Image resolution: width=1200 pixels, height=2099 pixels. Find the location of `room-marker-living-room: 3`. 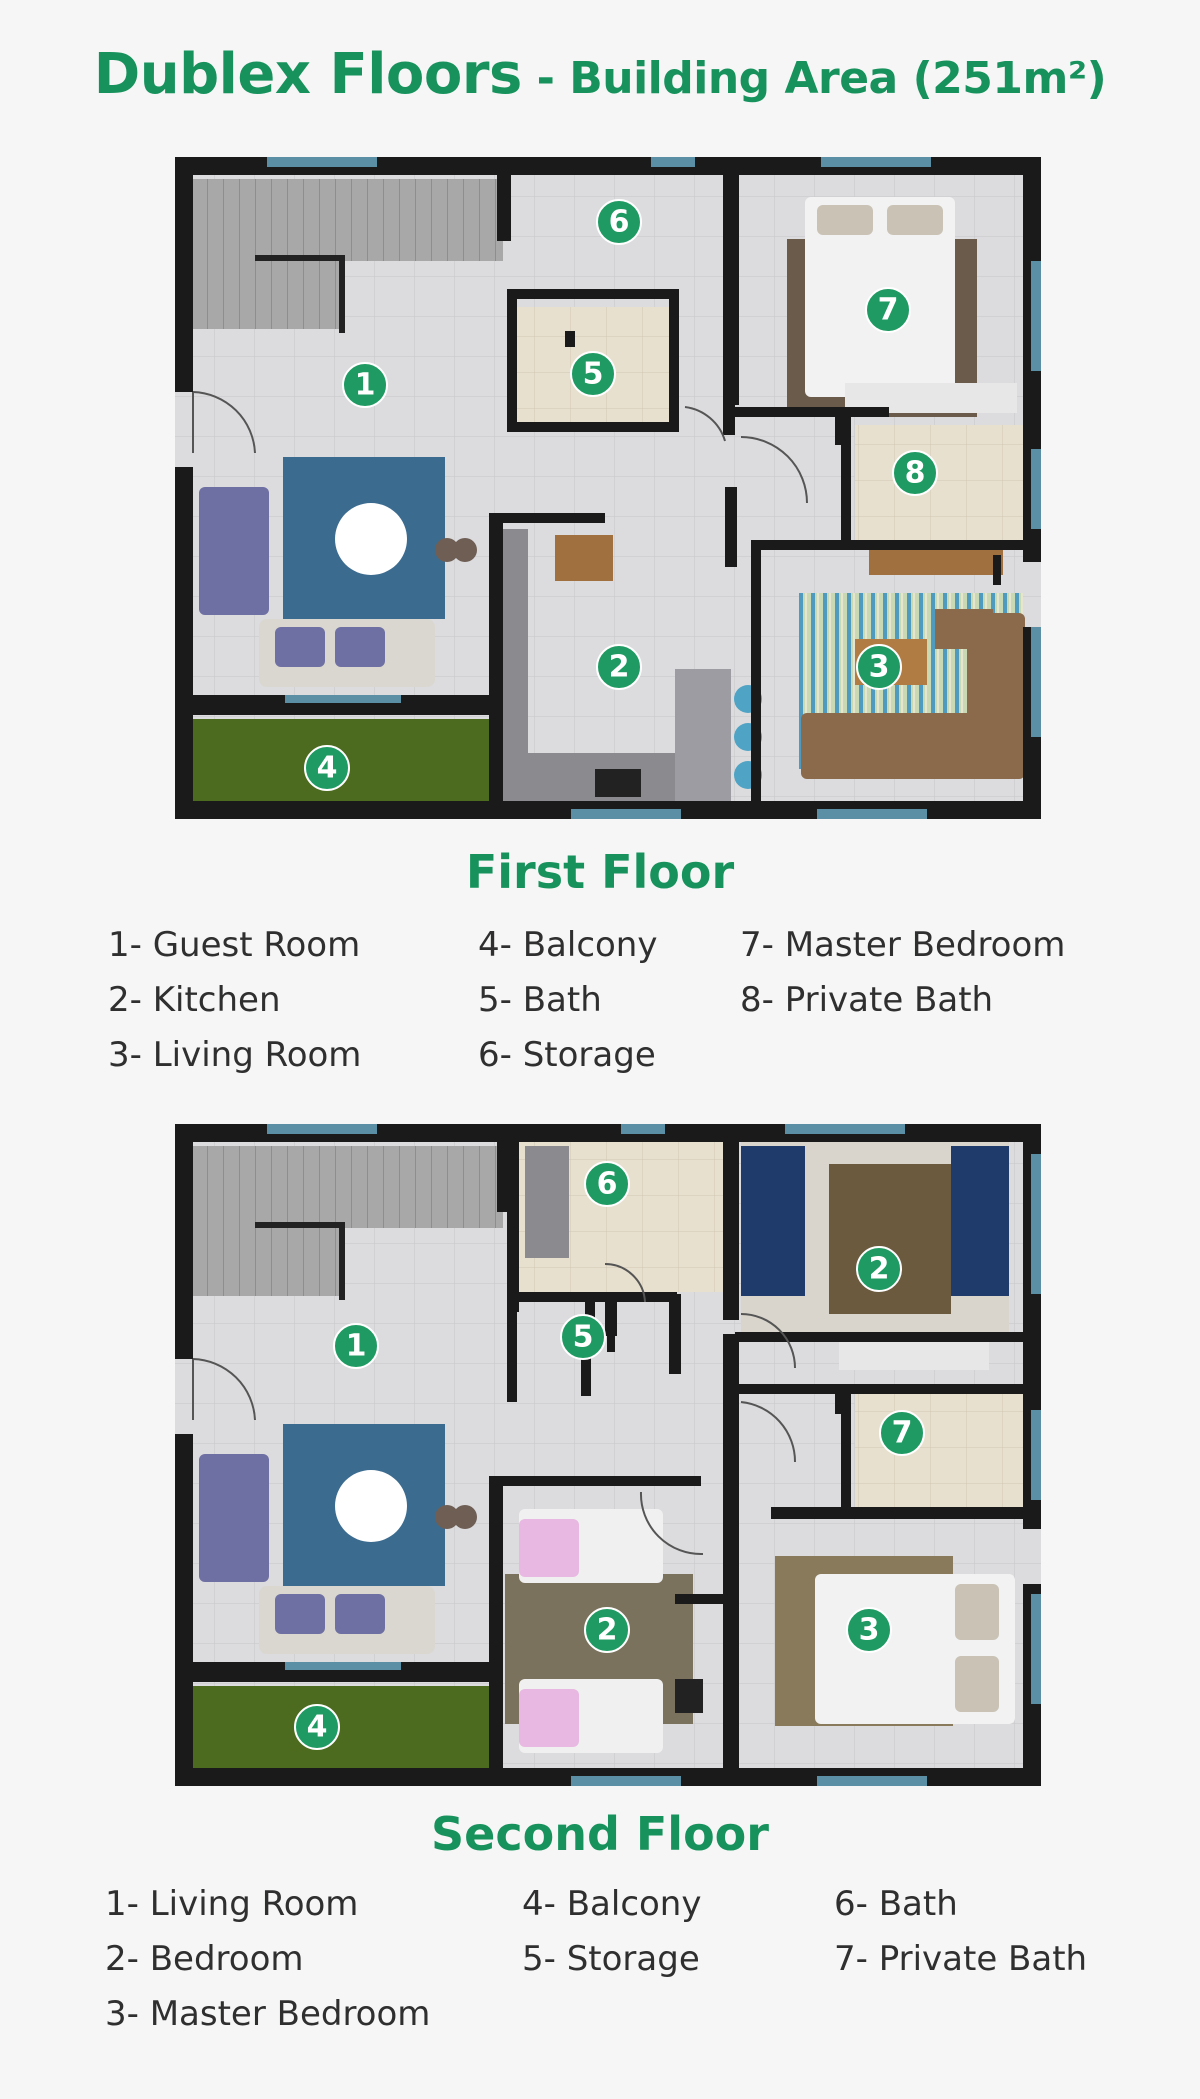

room-marker-living-room: 3 is located at coordinates (879, 667).